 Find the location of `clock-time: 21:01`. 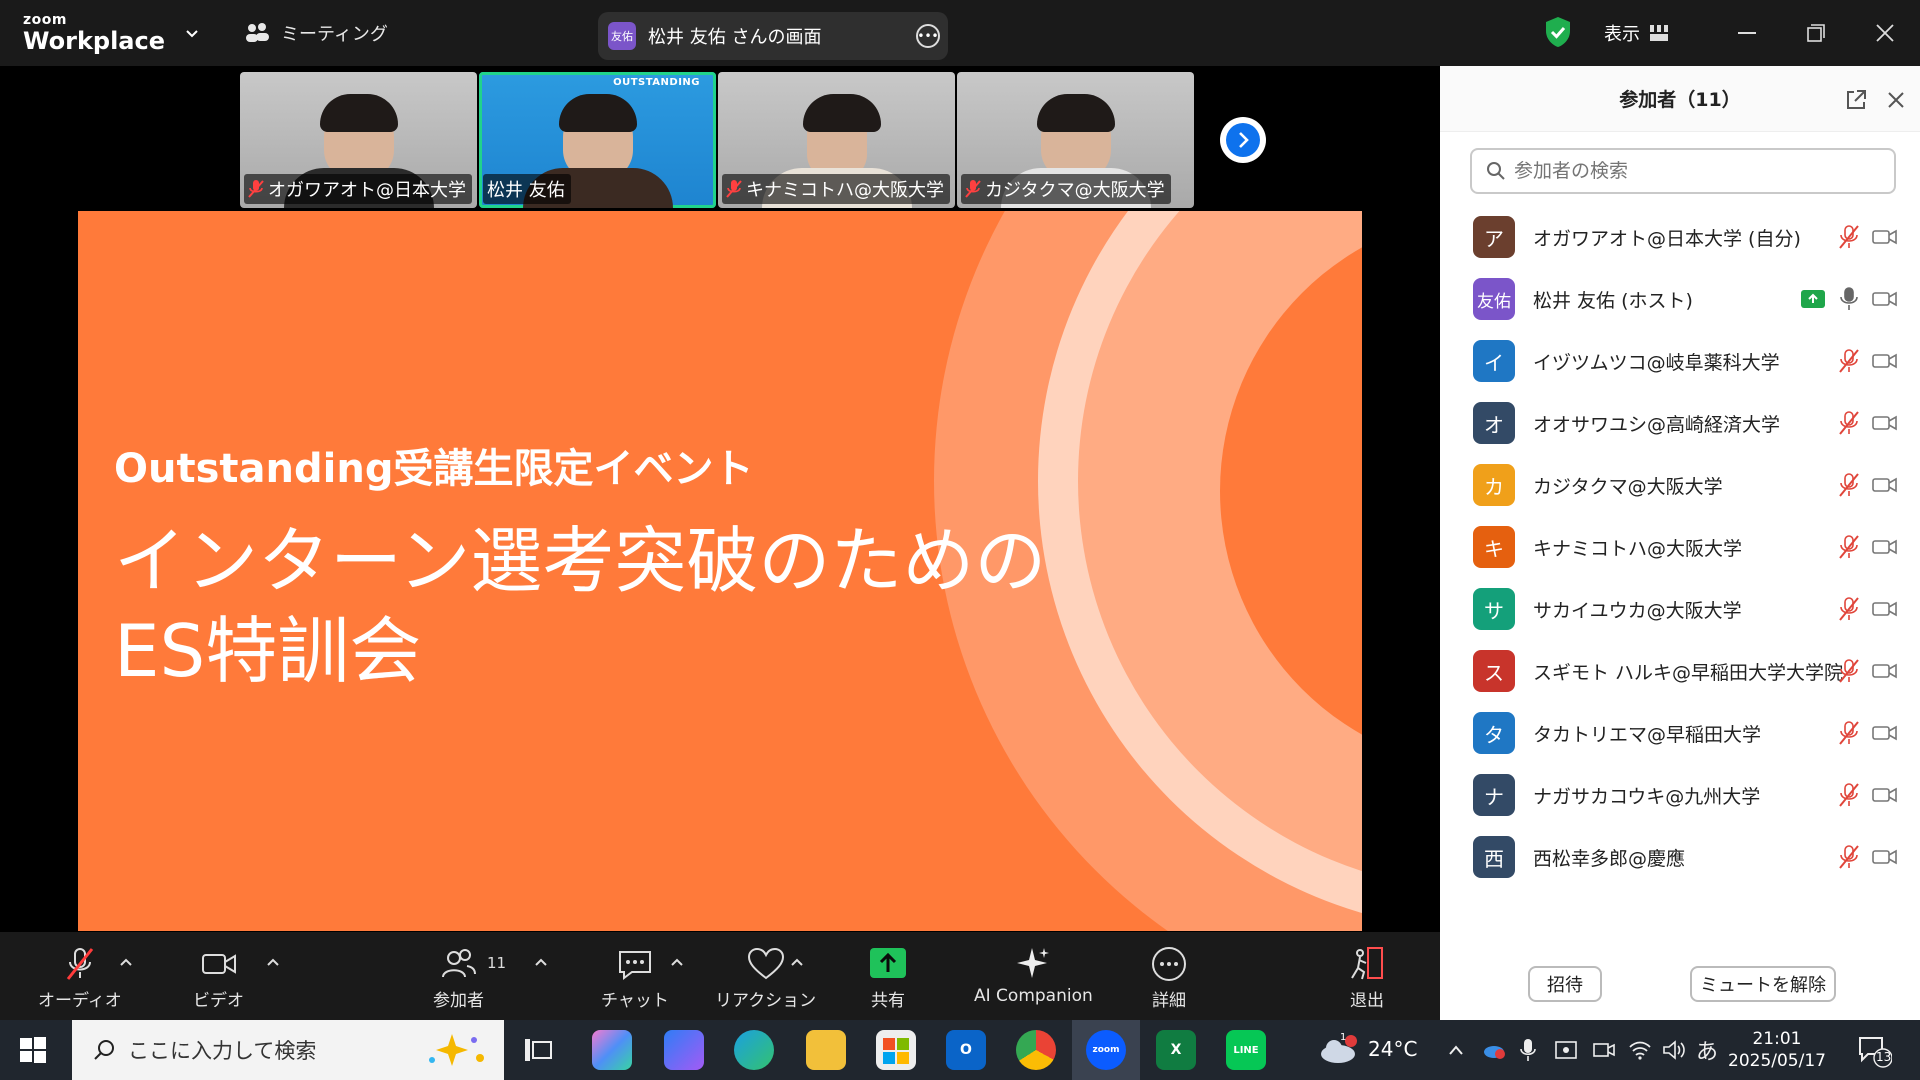

clock-time: 21:01 is located at coordinates (1777, 1039).